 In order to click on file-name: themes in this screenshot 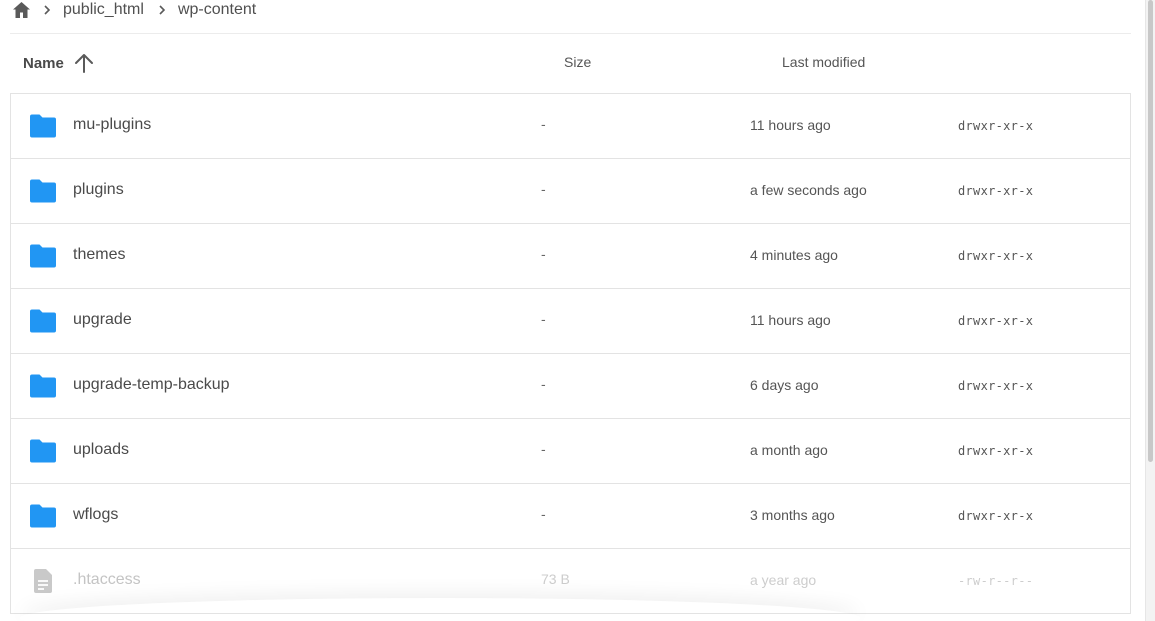, I will do `click(99, 254)`.